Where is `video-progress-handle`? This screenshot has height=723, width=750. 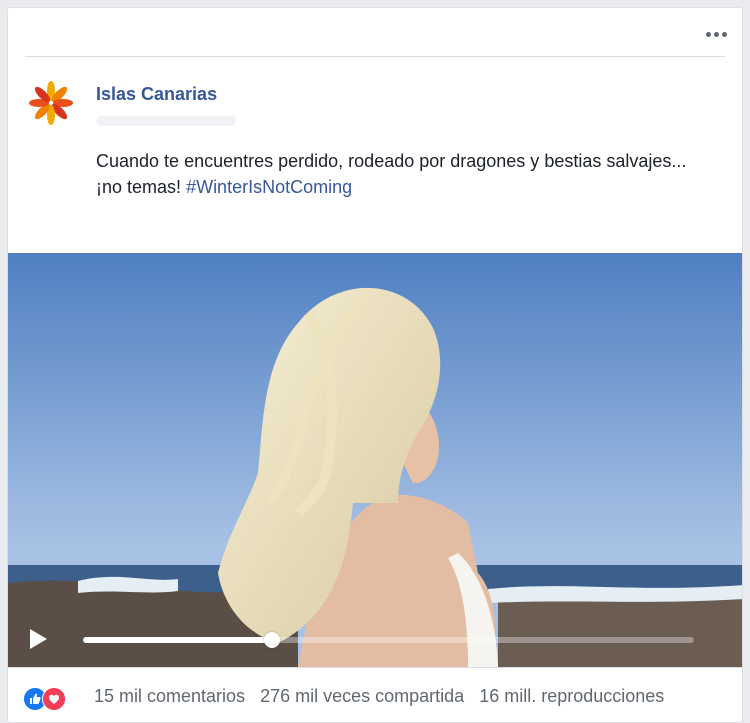 video-progress-handle is located at coordinates (272, 640).